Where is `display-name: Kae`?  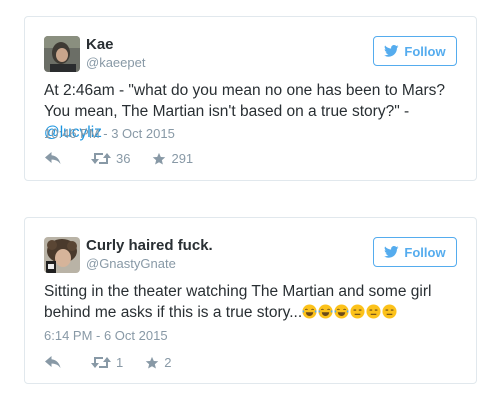 display-name: Kae is located at coordinates (100, 44).